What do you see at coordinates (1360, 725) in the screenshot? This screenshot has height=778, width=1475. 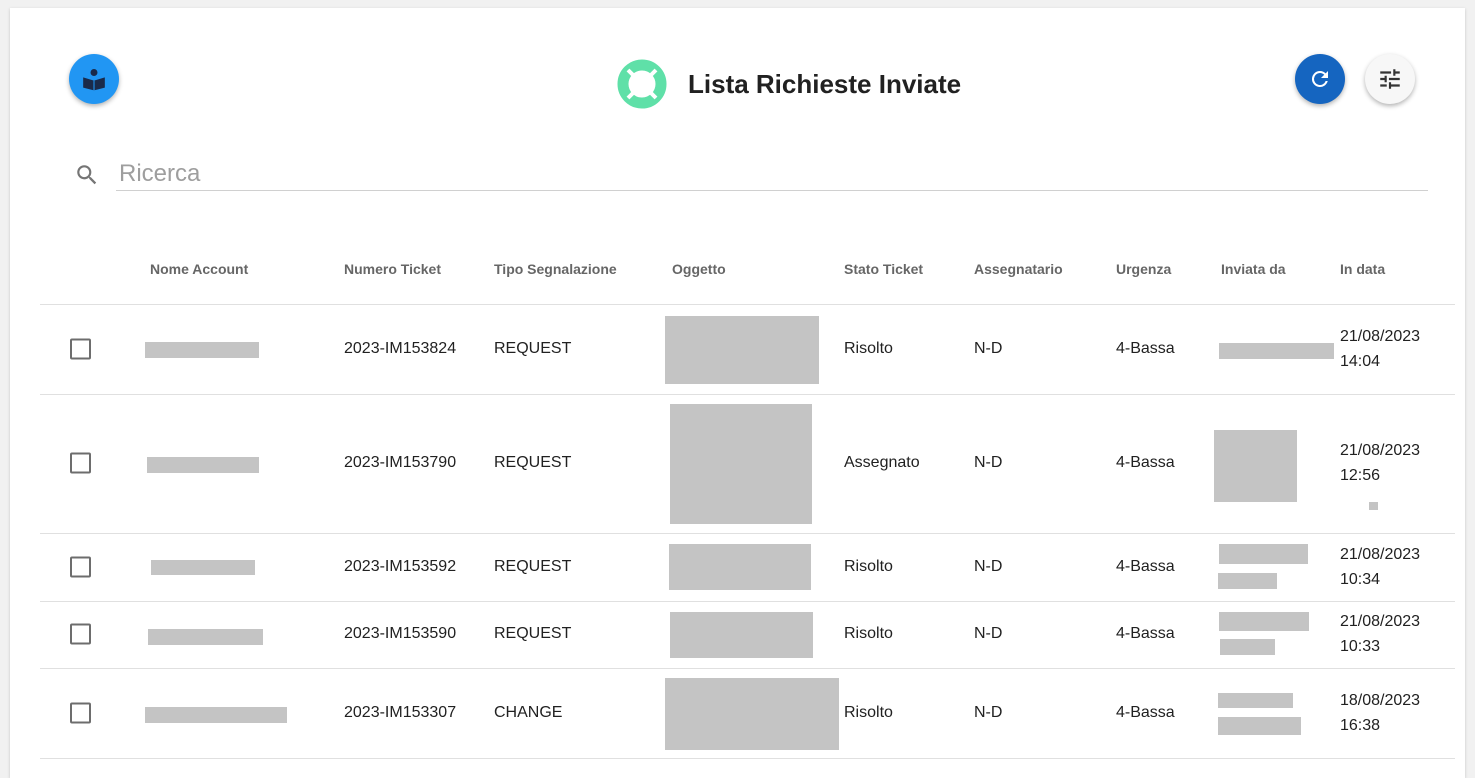 I see `sent-date-time: 16:38` at bounding box center [1360, 725].